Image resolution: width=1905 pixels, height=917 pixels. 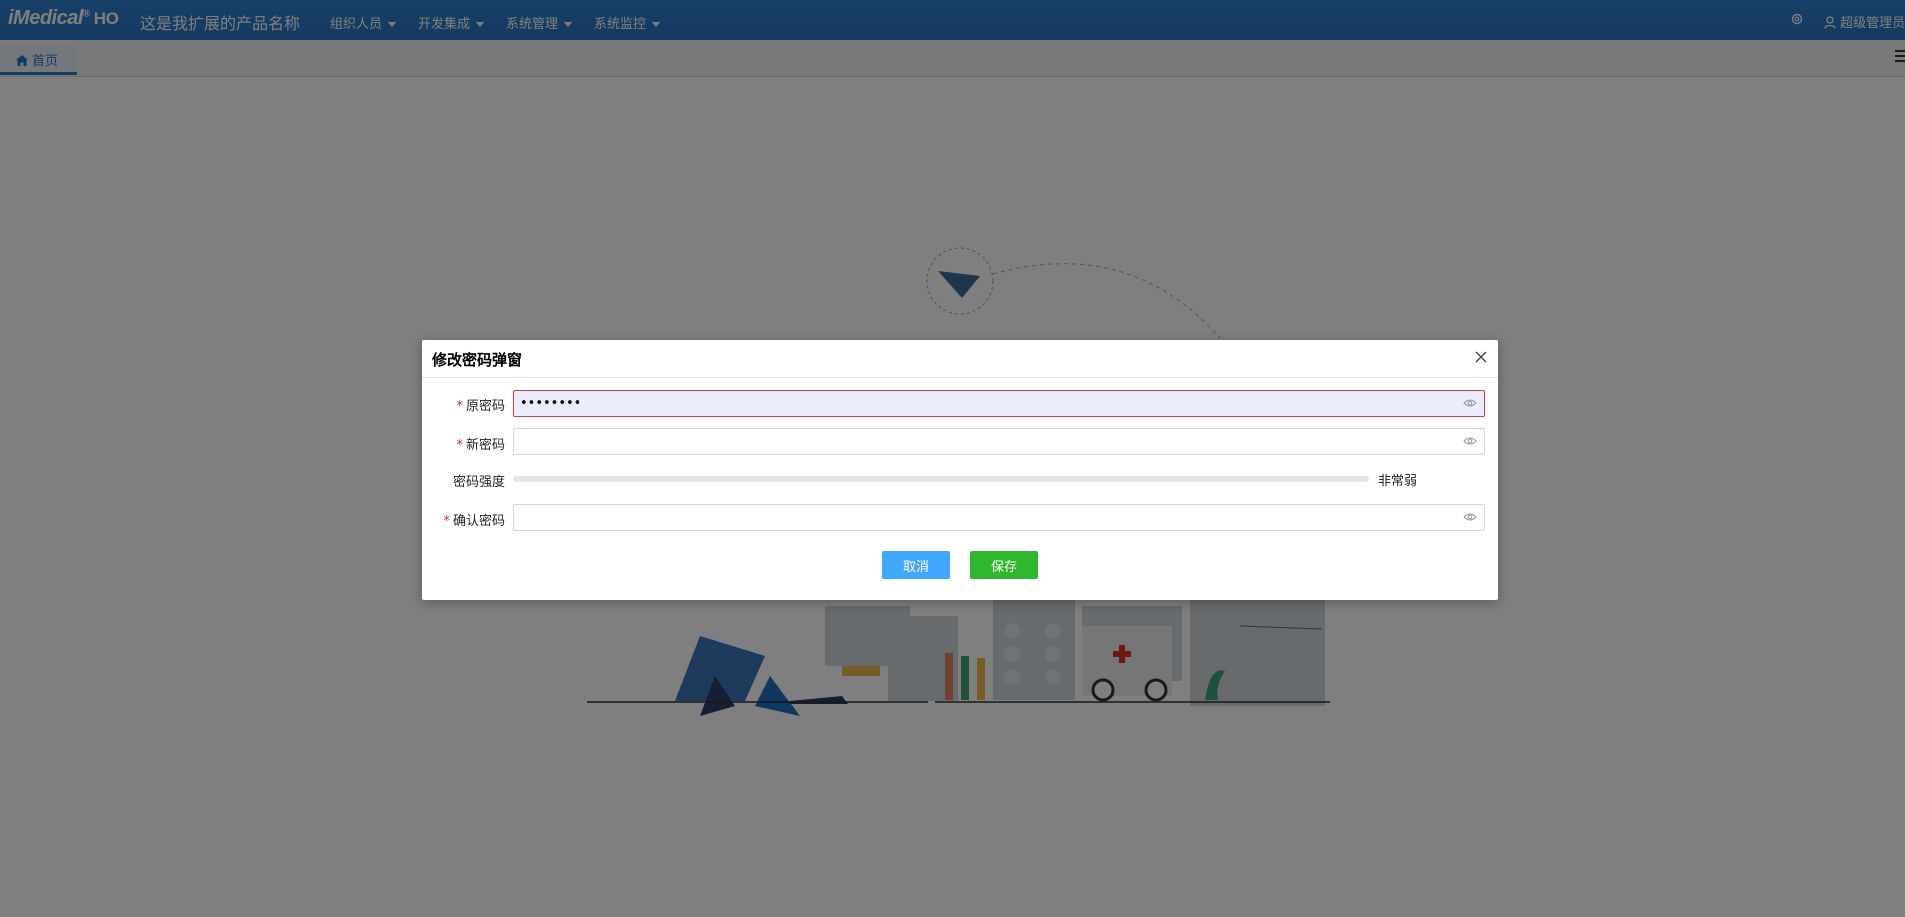 I want to click on password-strength-bar, so click(x=941, y=479).